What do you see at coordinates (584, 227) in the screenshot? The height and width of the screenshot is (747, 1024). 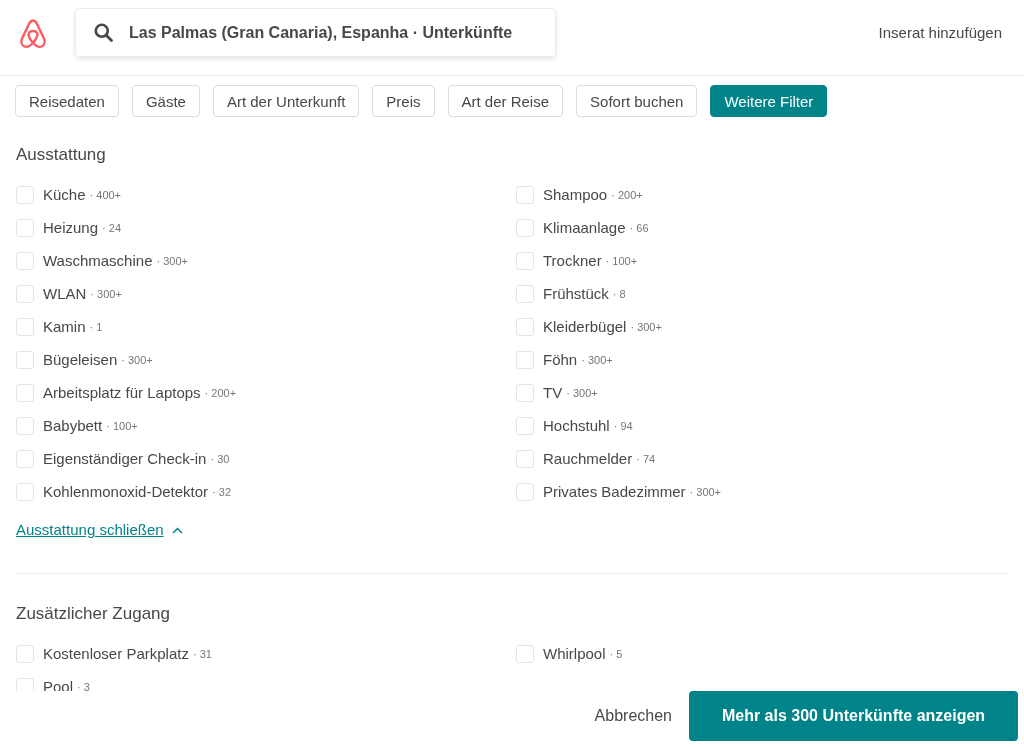 I see `amenity-label: Klimaanlage` at bounding box center [584, 227].